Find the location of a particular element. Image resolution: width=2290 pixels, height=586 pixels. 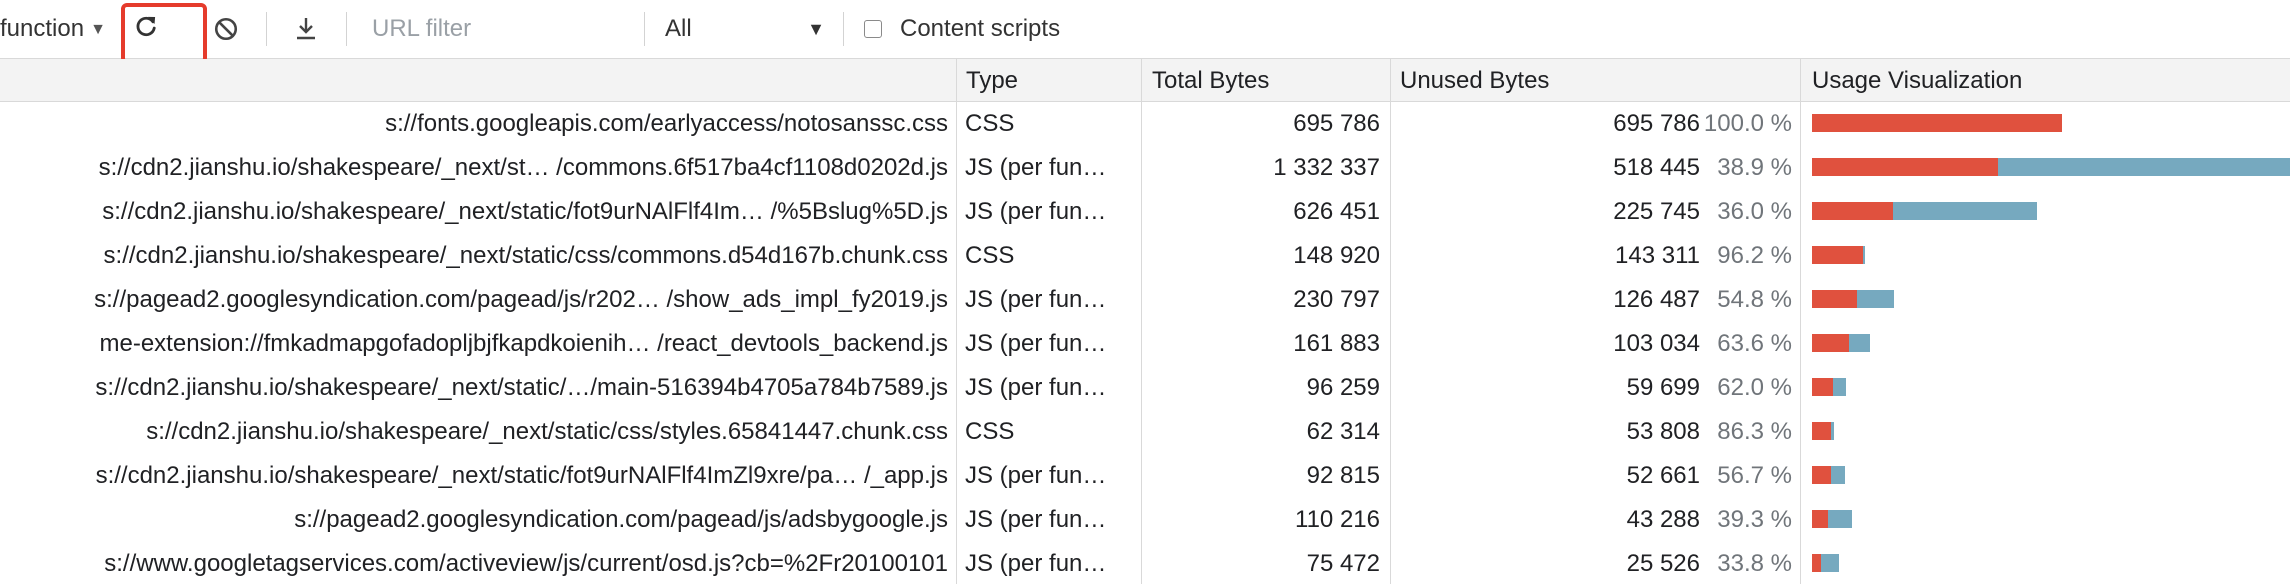

type-filter-select: All ▼ is located at coordinates (745, 29).